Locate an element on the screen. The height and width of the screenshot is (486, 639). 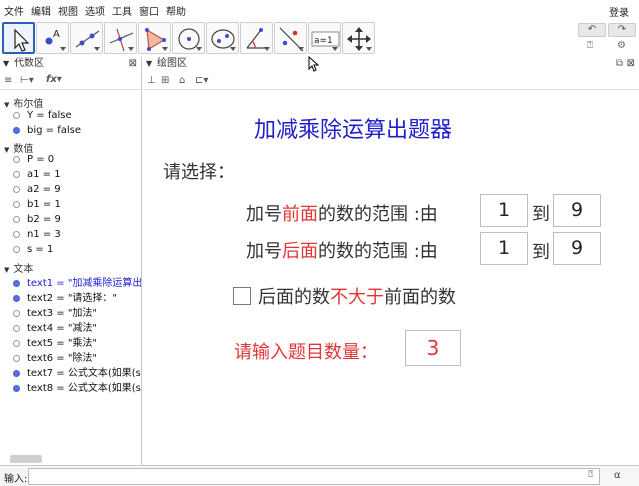
sort-icon: ⊢▾ is located at coordinates (27, 80).